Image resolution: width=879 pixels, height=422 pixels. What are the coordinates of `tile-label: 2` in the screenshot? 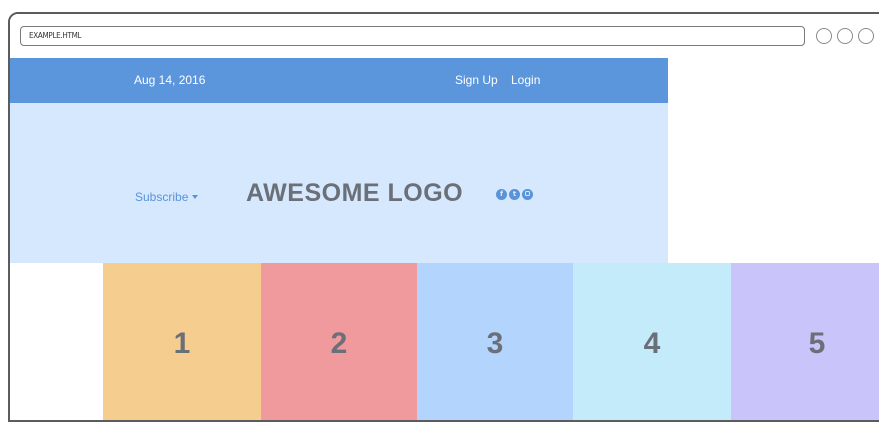 It's located at (339, 343).